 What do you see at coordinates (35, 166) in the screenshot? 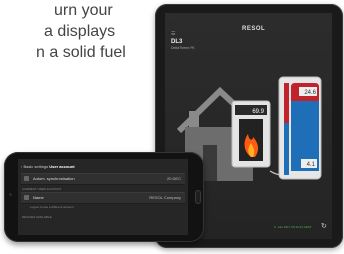
I see `back-button-label: Basic settings` at bounding box center [35, 166].